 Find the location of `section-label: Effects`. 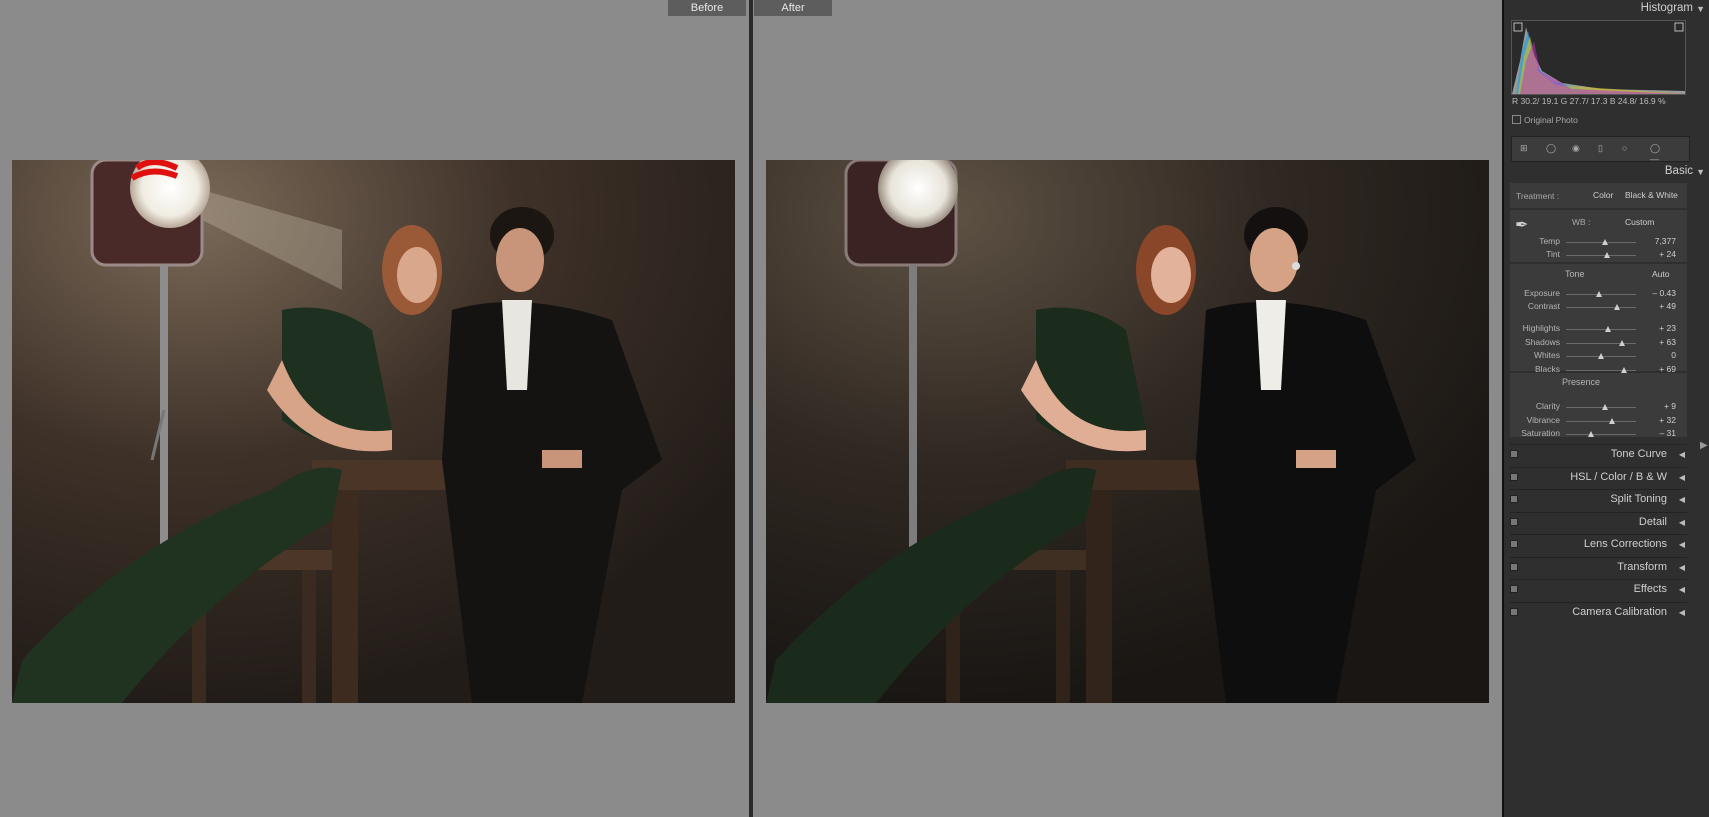

section-label: Effects is located at coordinates (1650, 589).